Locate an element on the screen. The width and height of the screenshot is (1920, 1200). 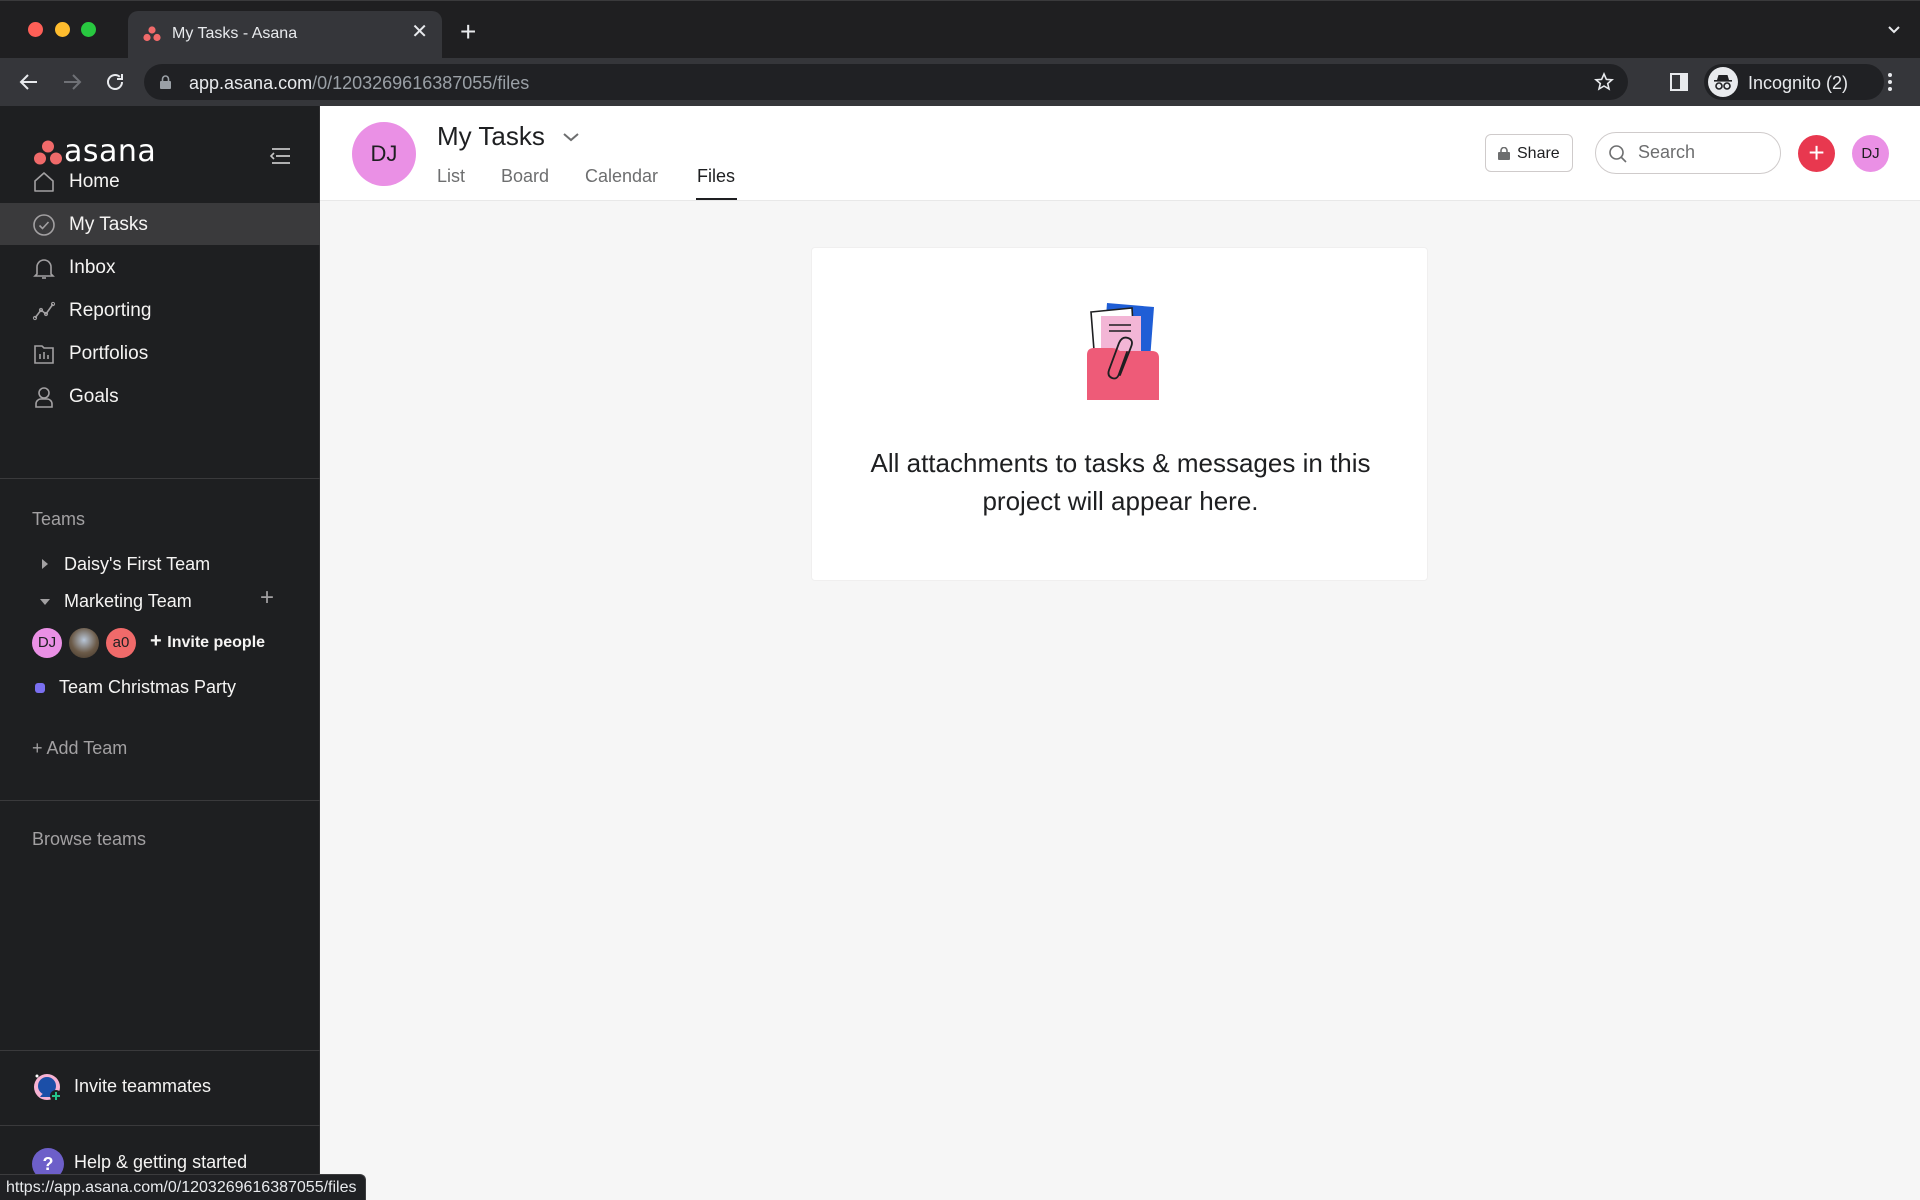
team-member-avatar-photo is located at coordinates (84, 643).